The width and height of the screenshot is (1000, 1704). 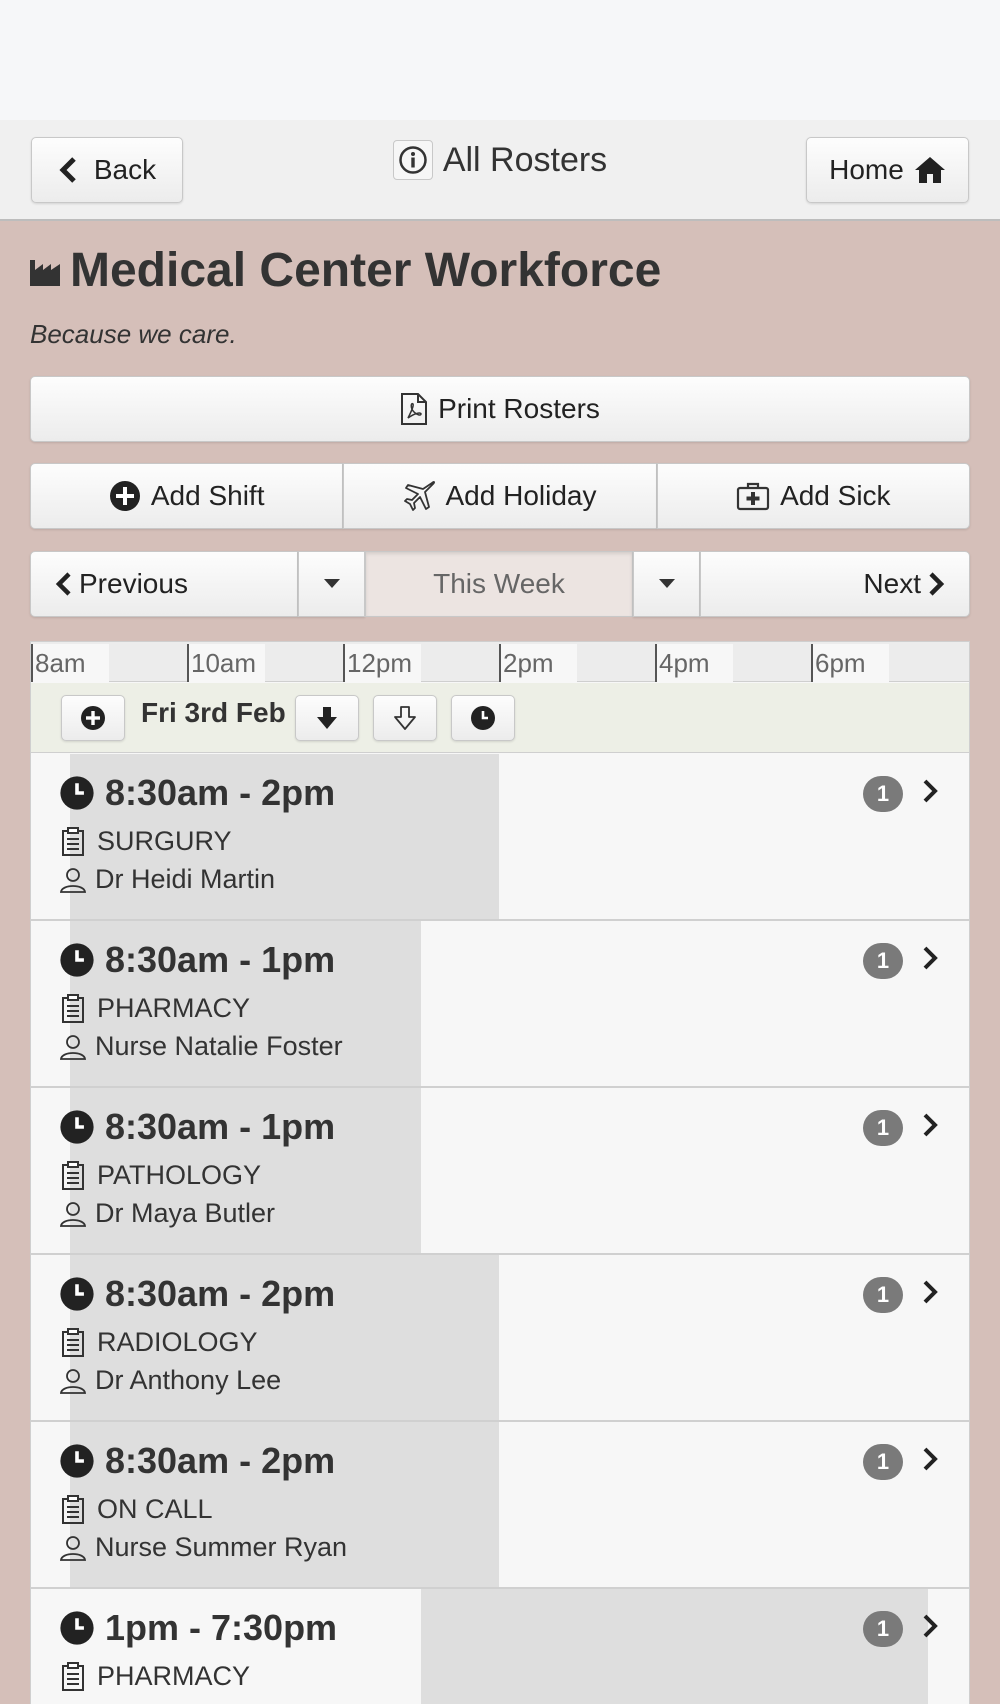 What do you see at coordinates (188, 1380) in the screenshot?
I see `shift-person-text: Dr Anthony Lee` at bounding box center [188, 1380].